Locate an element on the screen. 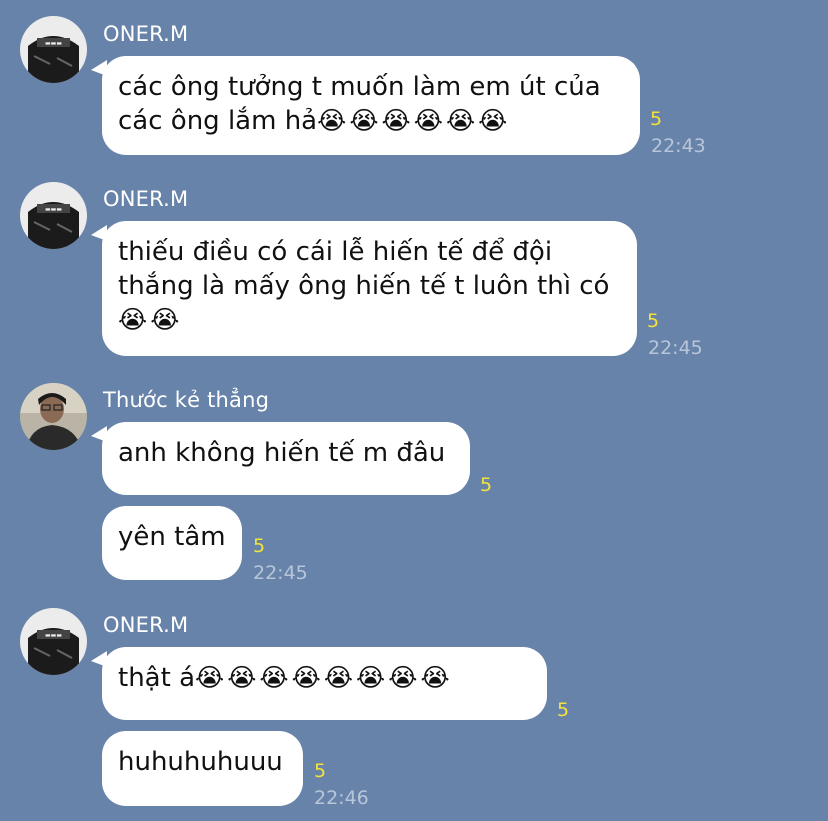 This screenshot has height=821, width=828. message-time: 22:46 is located at coordinates (341, 798).